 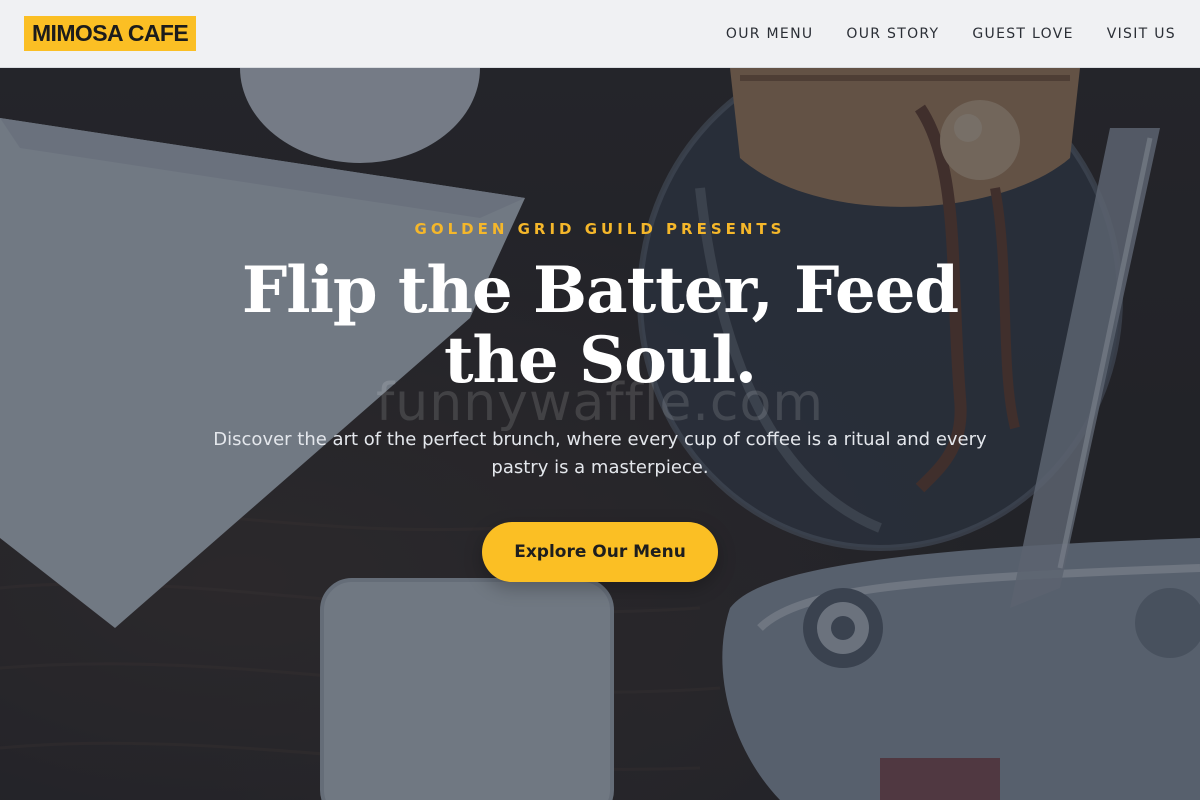 I want to click on main-nav: OUR MENU OUR STORY GUEST LOVE VISIT US, so click(x=951, y=34).